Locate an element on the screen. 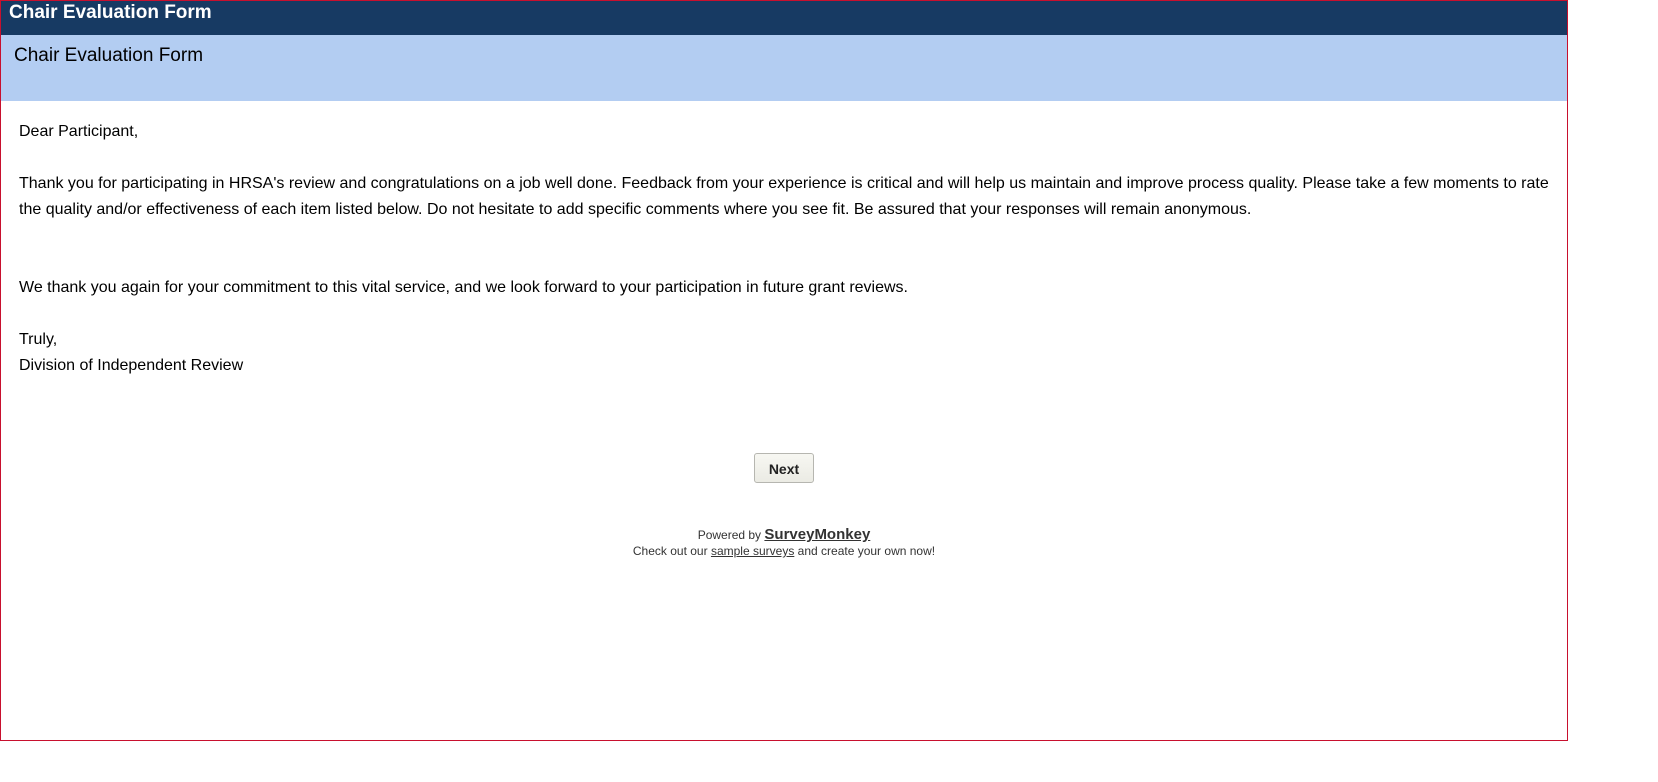 The height and width of the screenshot is (782, 1658). page-title: Chair Evaluation Form is located at coordinates (109, 55).